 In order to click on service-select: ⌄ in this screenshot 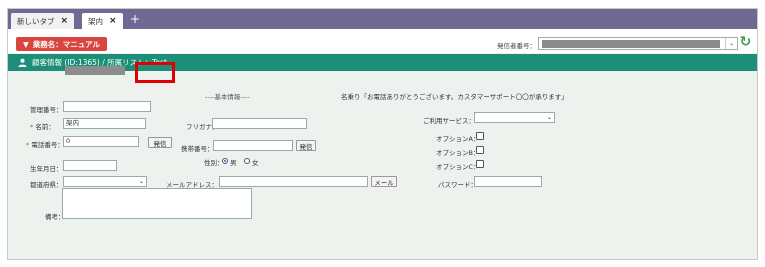, I will do `click(514, 117)`.